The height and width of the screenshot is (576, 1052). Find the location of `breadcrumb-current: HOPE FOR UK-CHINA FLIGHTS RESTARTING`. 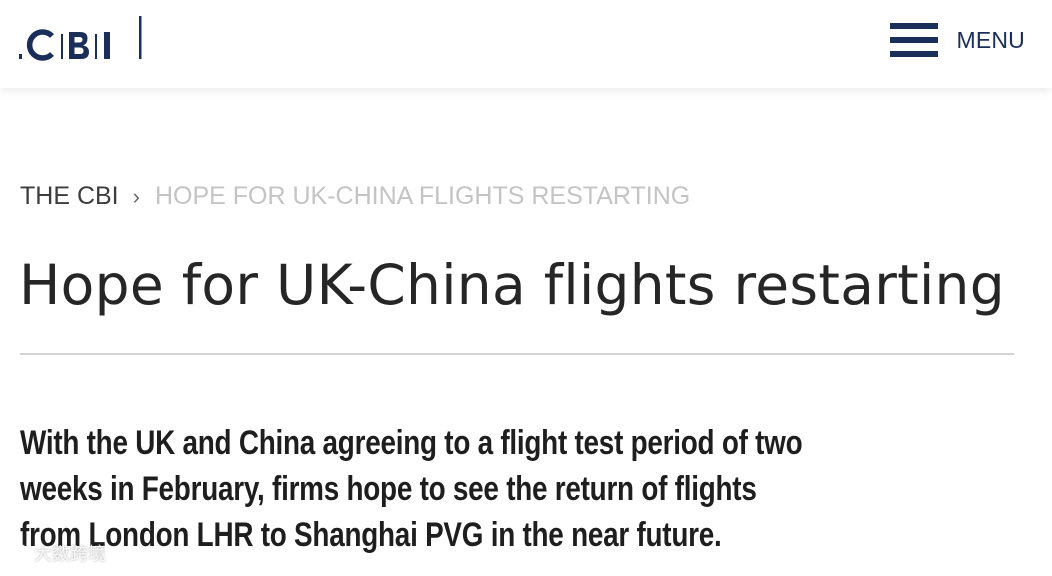

breadcrumb-current: HOPE FOR UK-CHINA FLIGHTS RESTARTING is located at coordinates (422, 196).